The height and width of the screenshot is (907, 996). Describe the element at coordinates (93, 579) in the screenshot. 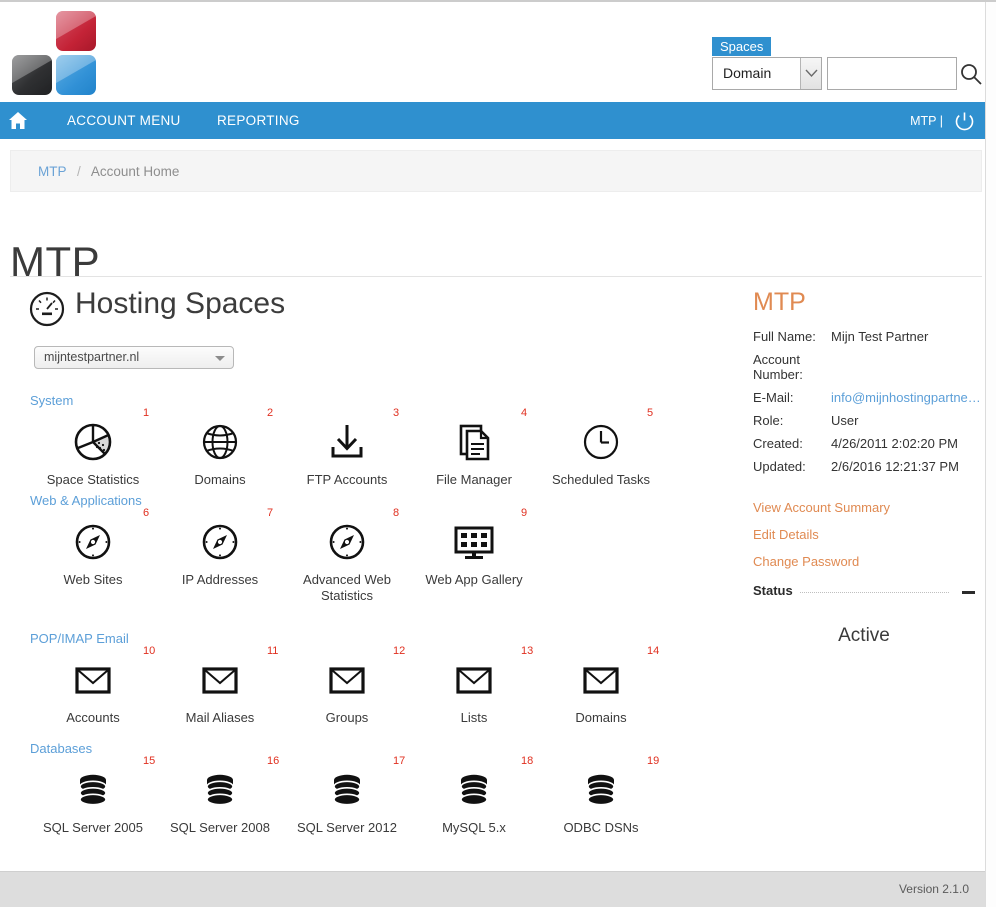

I see `tile-label: Web Sites` at that location.